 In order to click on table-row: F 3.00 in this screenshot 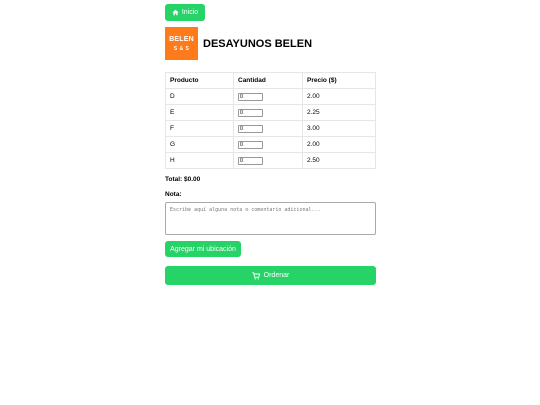, I will do `click(270, 128)`.